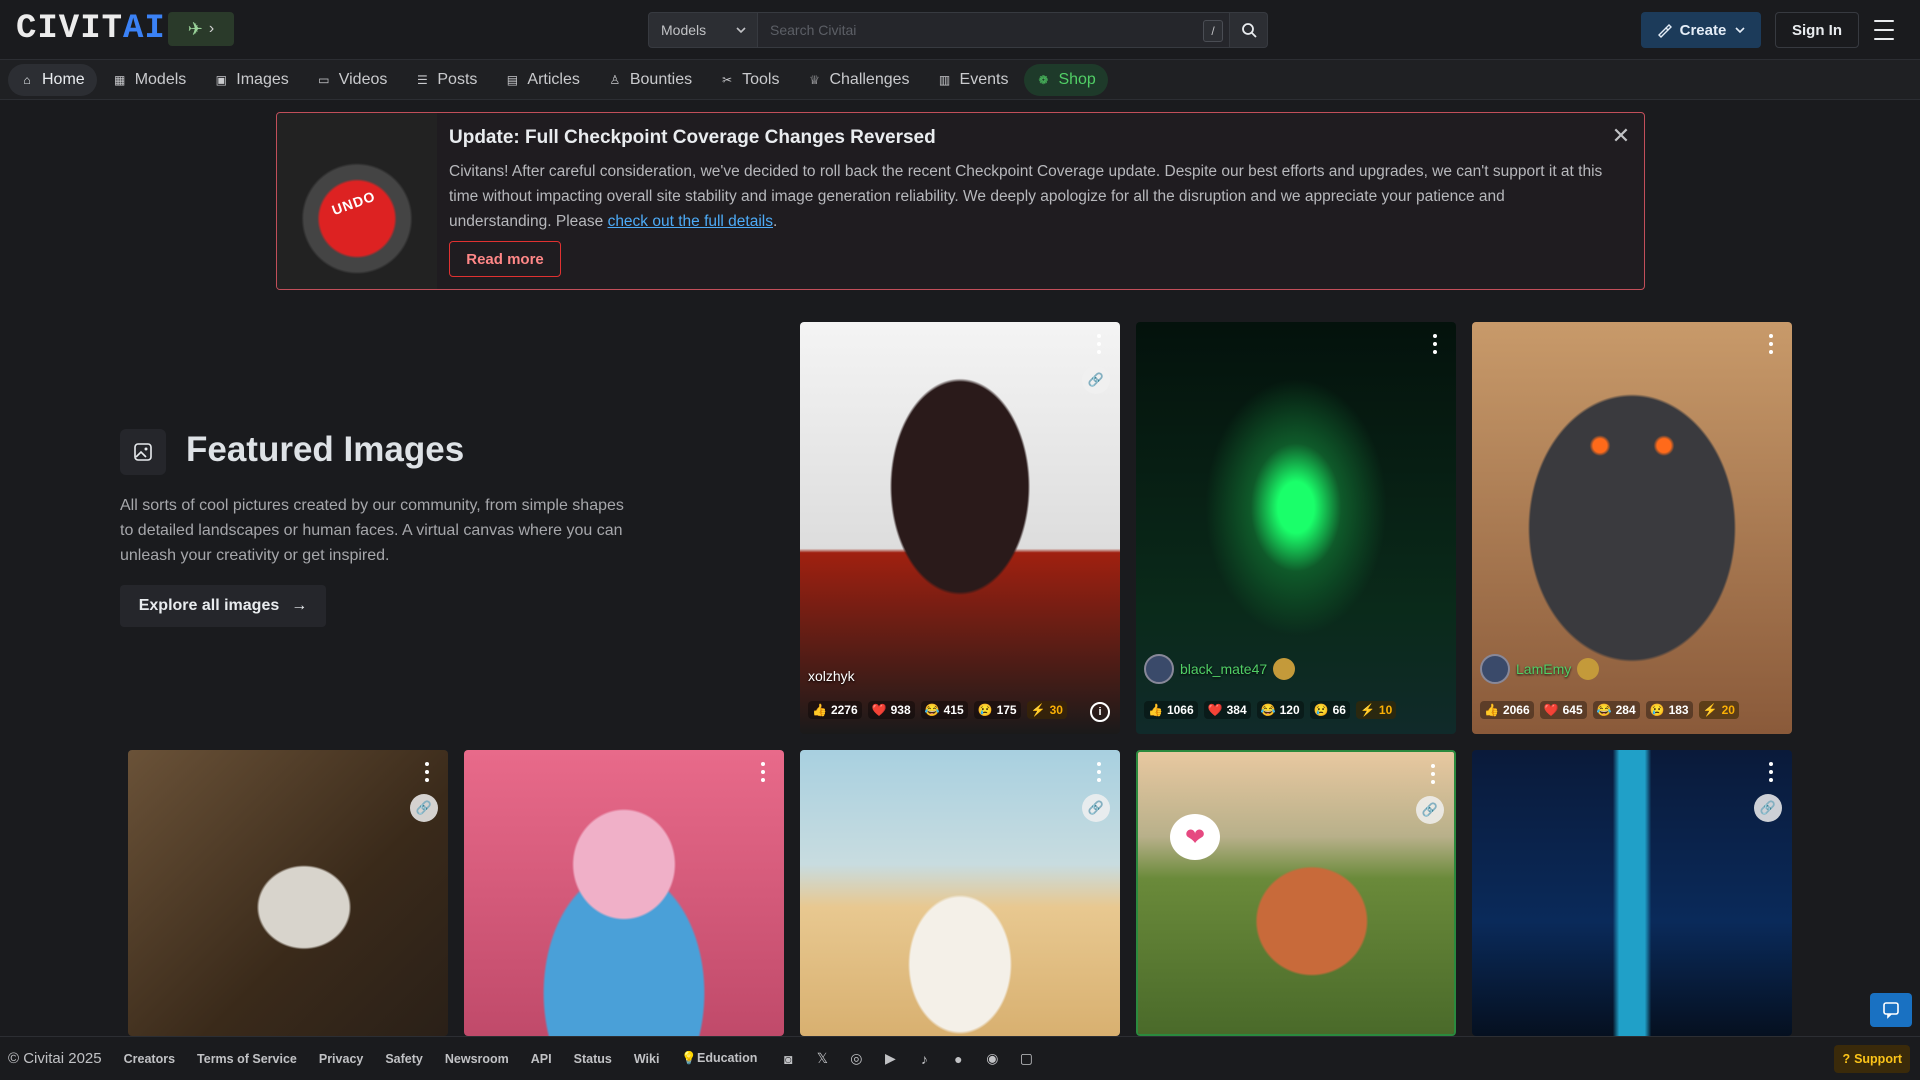 Image resolution: width=1920 pixels, height=1080 pixels. I want to click on info-icon: i, so click(1100, 712).